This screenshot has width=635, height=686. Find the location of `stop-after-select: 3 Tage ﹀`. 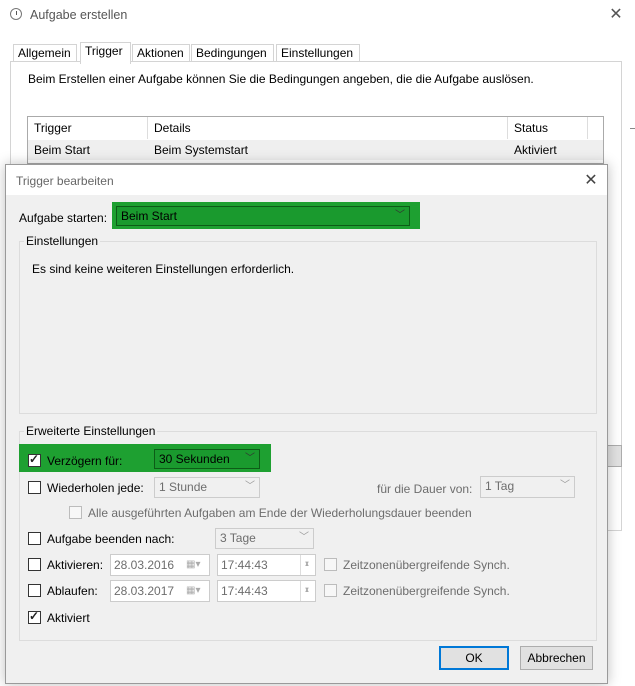

stop-after-select: 3 Tage ﹀ is located at coordinates (264, 538).